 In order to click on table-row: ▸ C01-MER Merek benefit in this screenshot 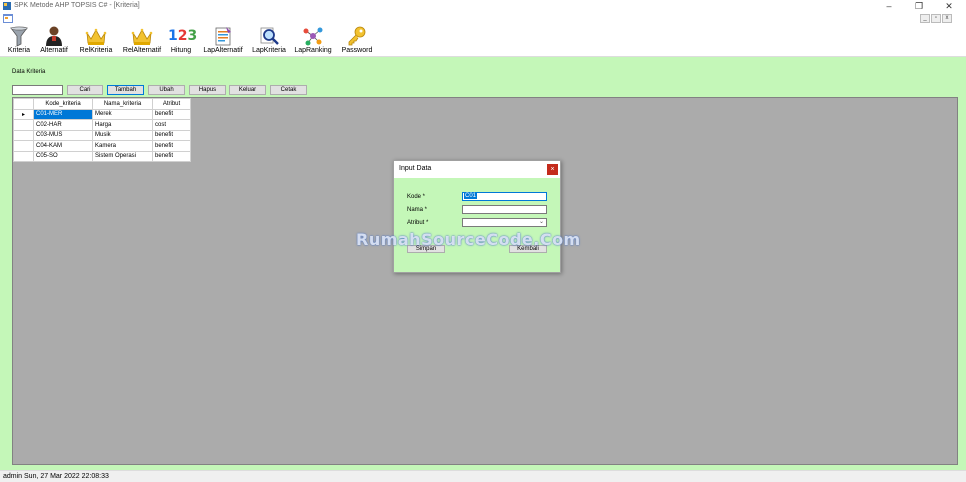, I will do `click(102, 114)`.